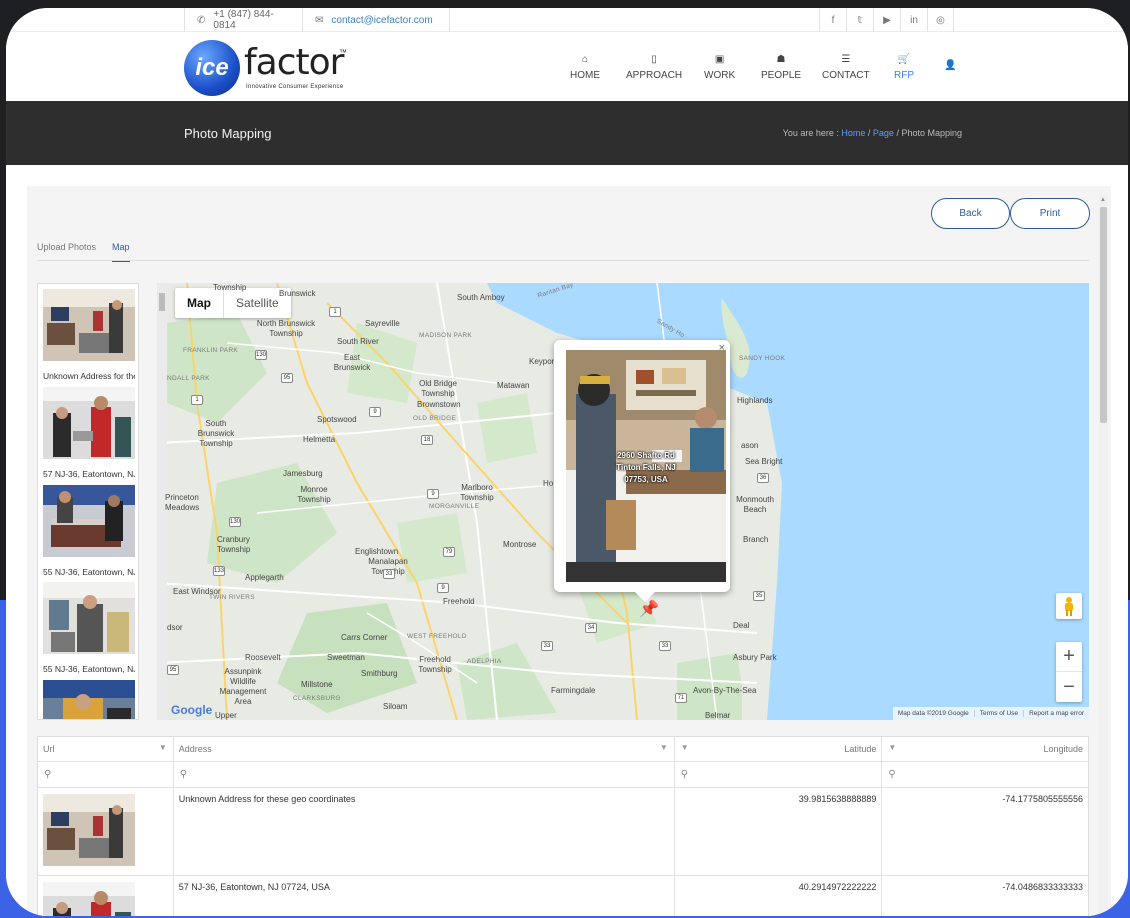  What do you see at coordinates (781, 75) in the screenshot?
I see `nav-people-label: PEOPLE` at bounding box center [781, 75].